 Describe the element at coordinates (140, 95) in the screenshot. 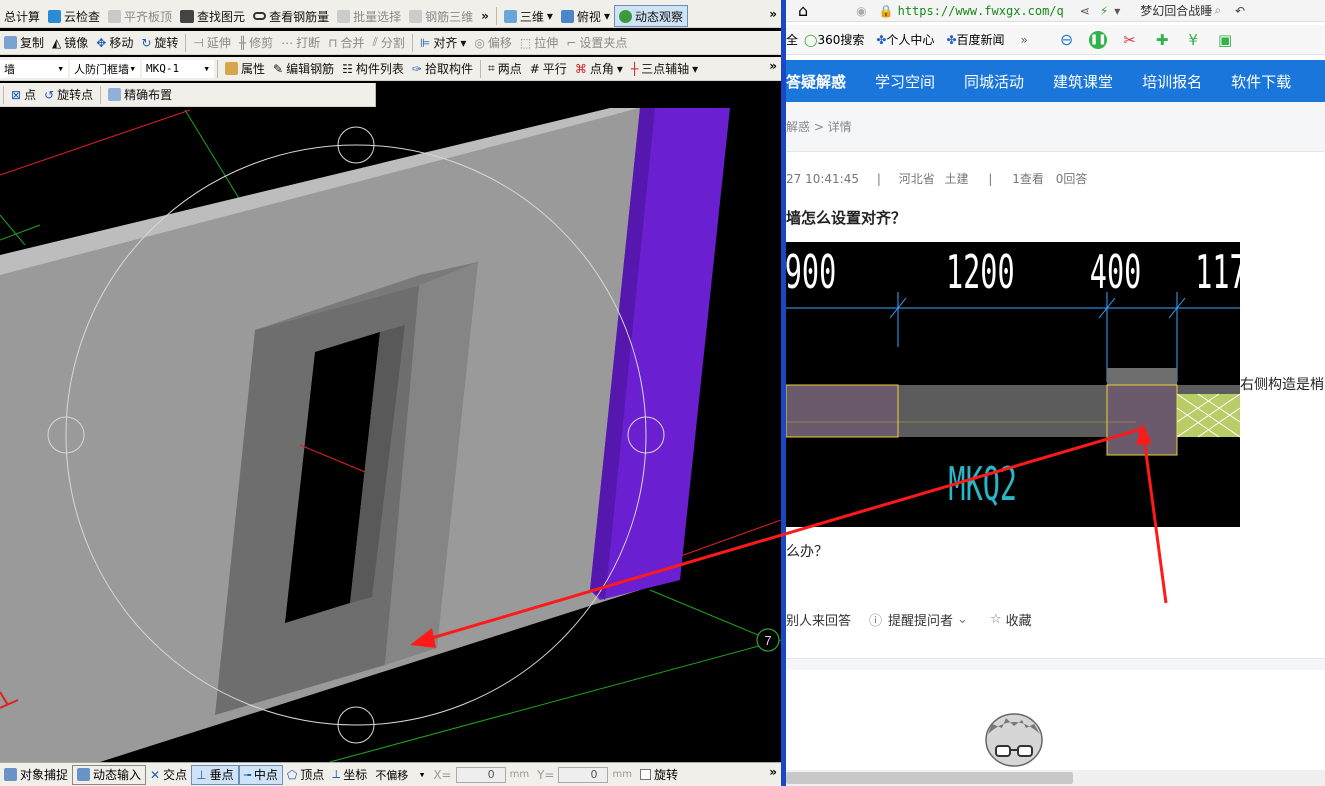

I see `precise-place-button: 精确布置` at that location.